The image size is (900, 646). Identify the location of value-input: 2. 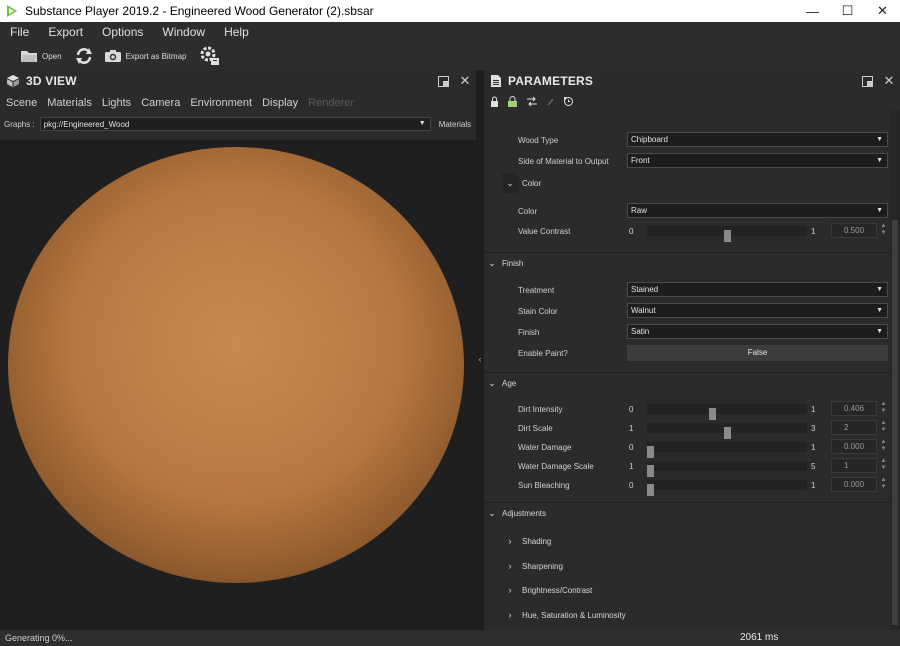
(854, 427).